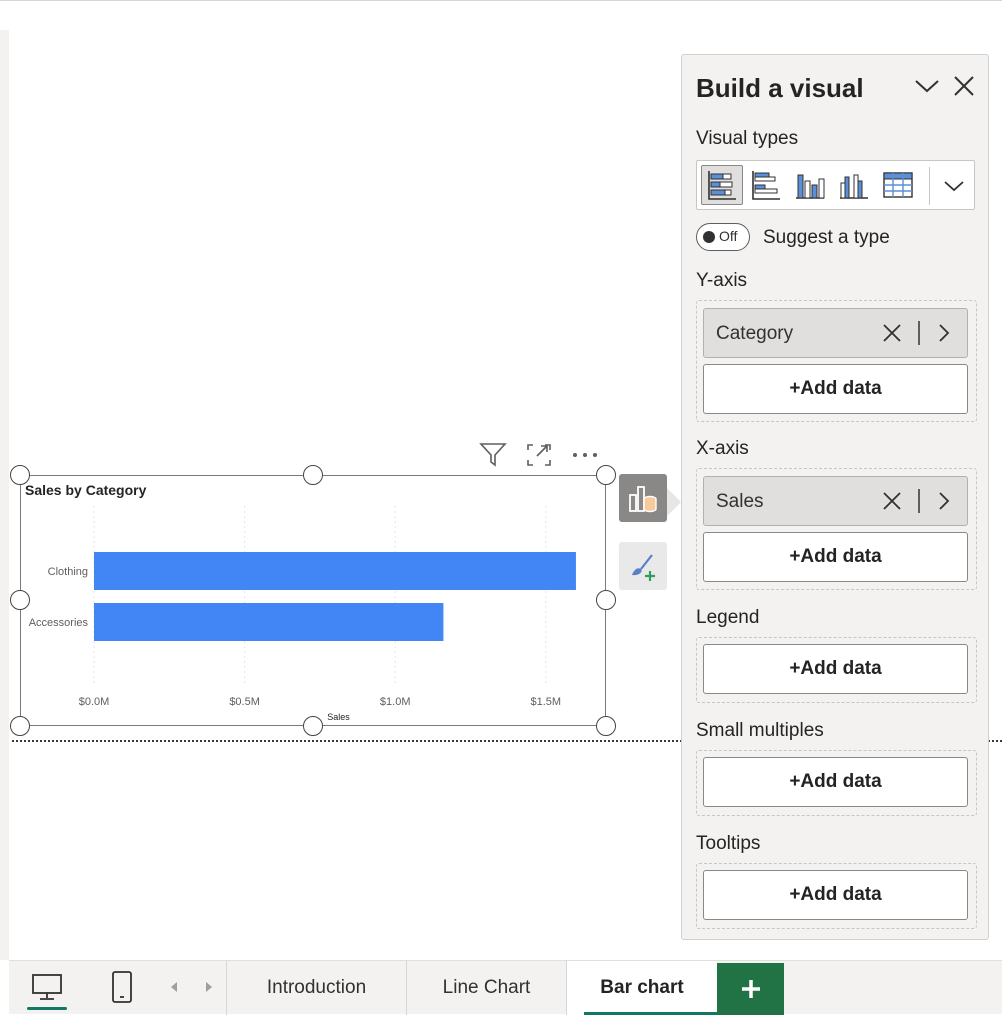 This screenshot has width=1002, height=1024. I want to click on scroll-left-icon, so click(174, 987).